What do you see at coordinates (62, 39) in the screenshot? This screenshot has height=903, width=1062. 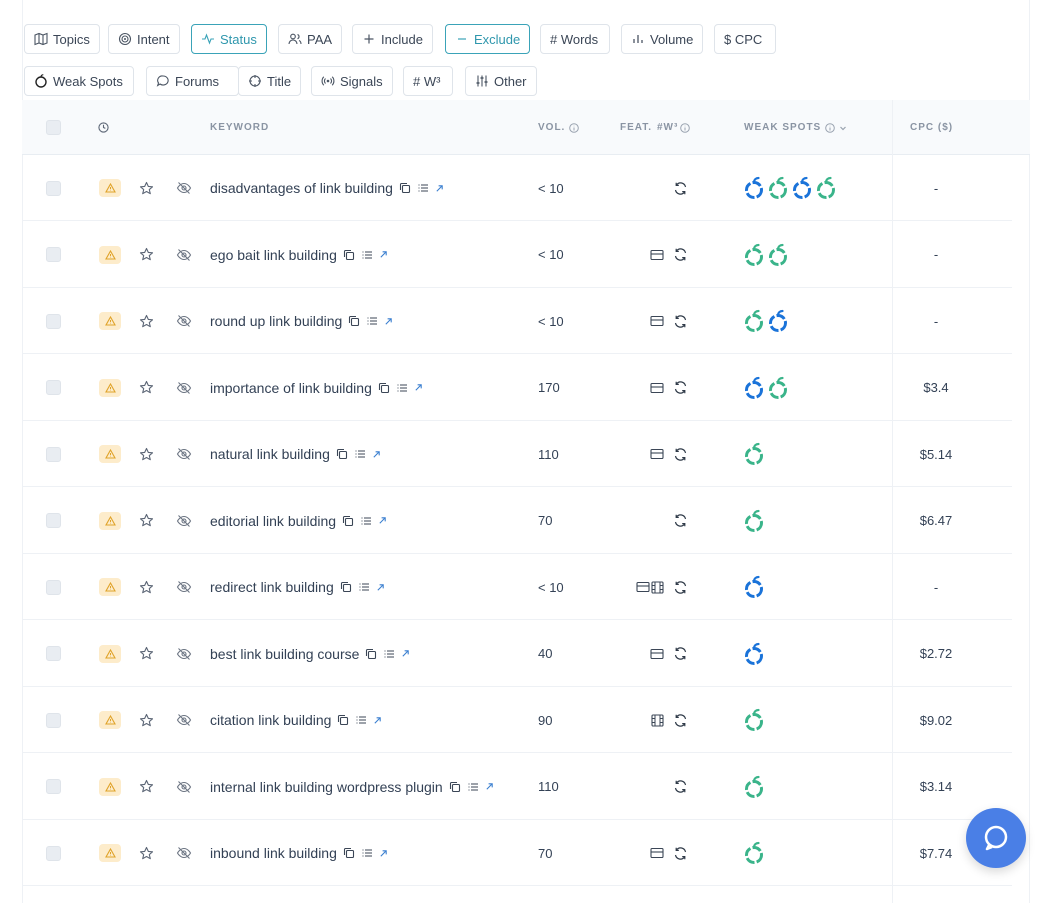 I see `filter-topics: Topics` at bounding box center [62, 39].